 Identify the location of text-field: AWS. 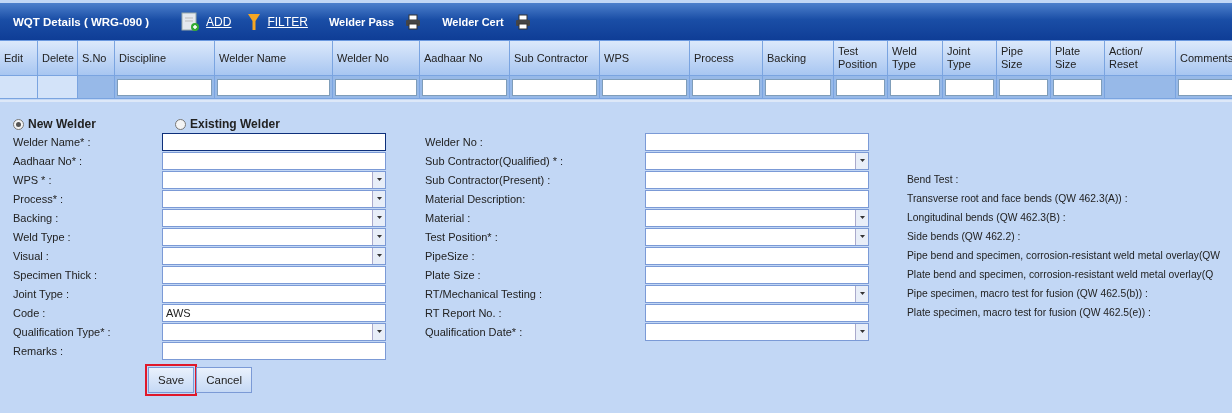
(274, 312).